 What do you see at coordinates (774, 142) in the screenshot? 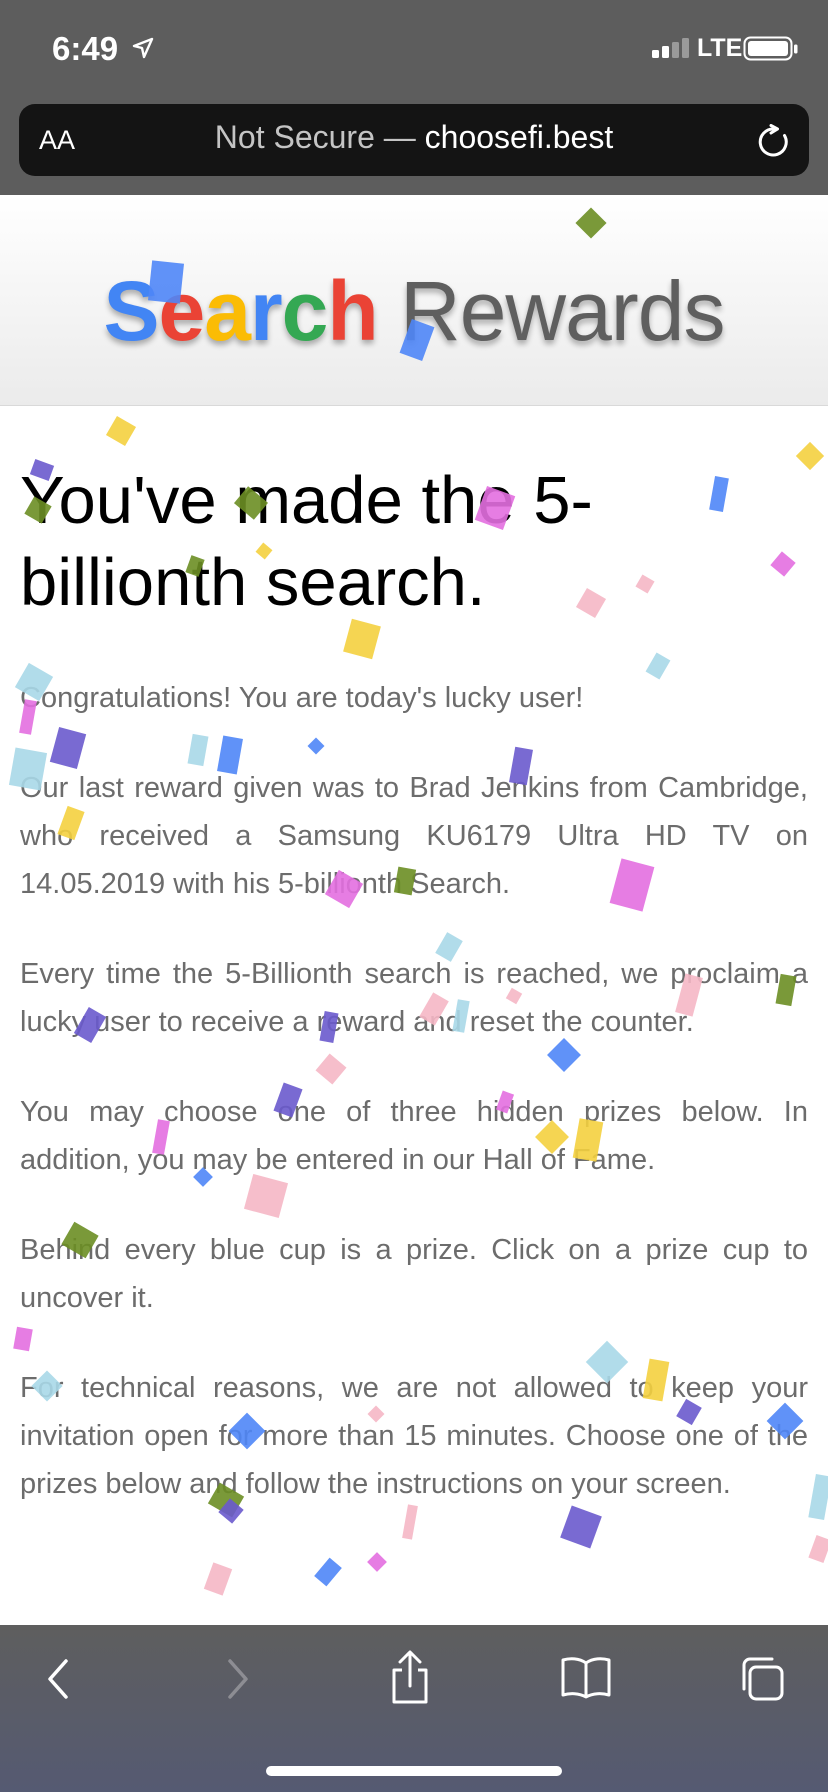
I see `reload-icon` at bounding box center [774, 142].